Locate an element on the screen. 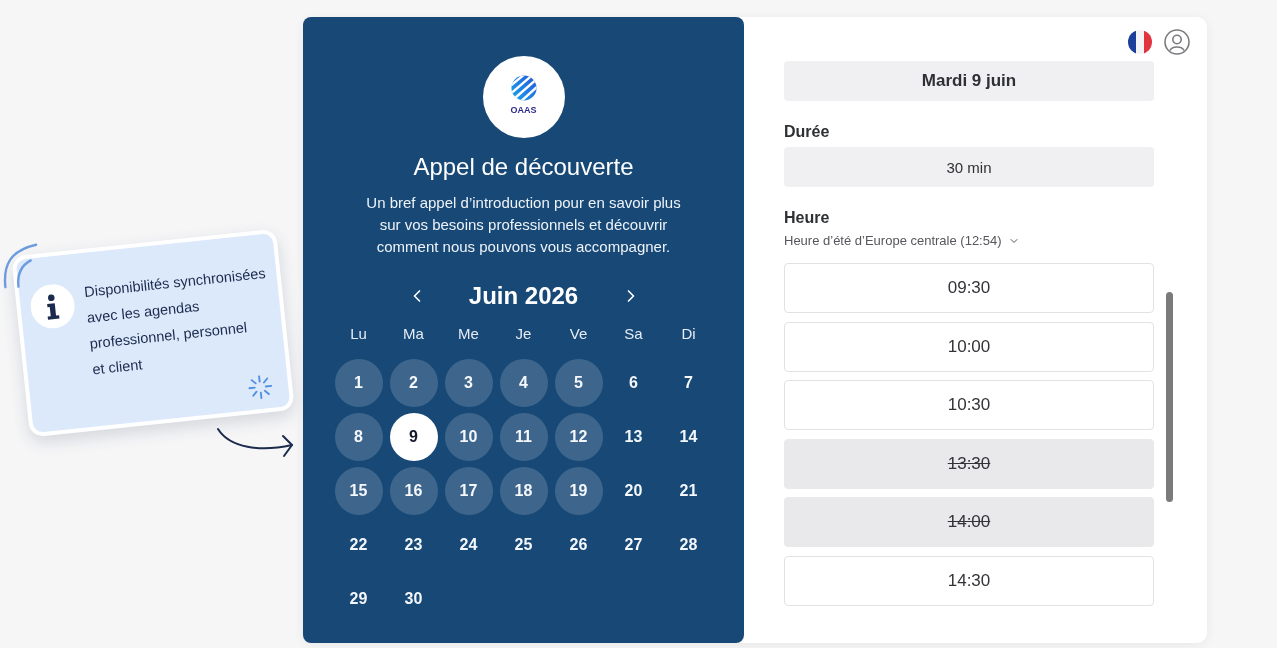 Image resolution: width=1277 pixels, height=648 pixels. available-day: 3 is located at coordinates (468, 383).